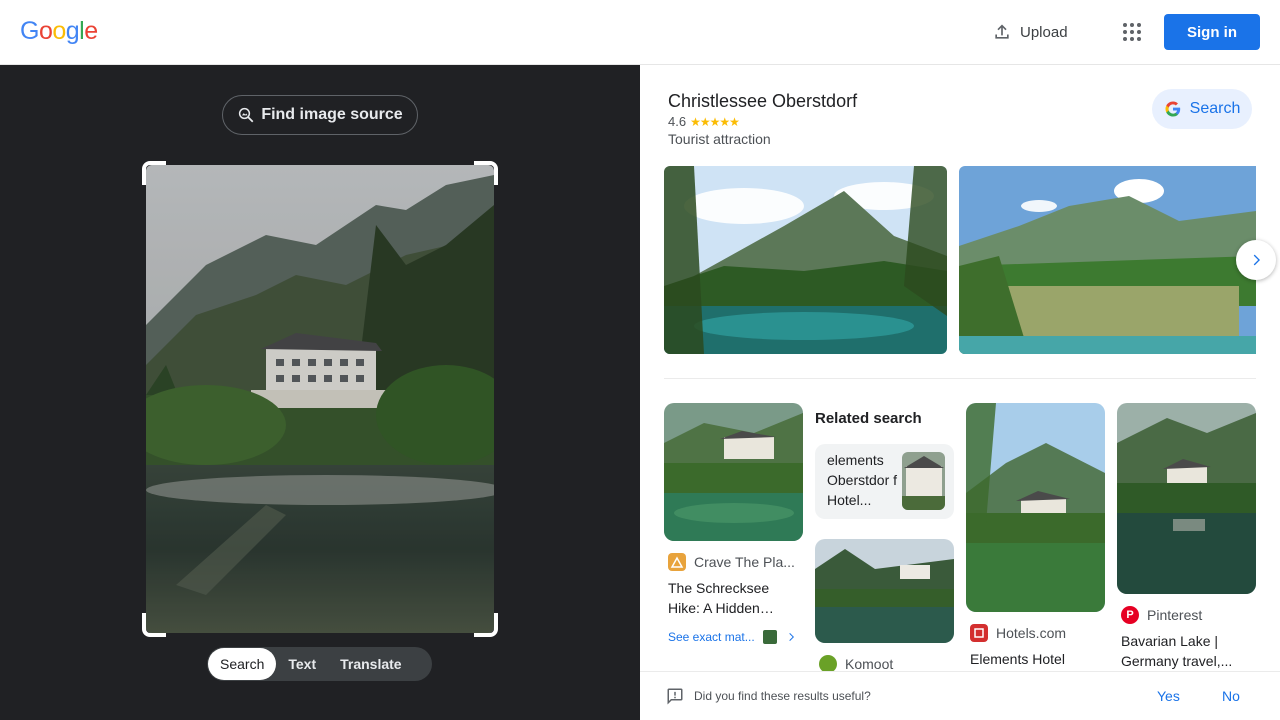 This screenshot has height=720, width=1280. I want to click on crop-handle-top-right, so click(486, 173).